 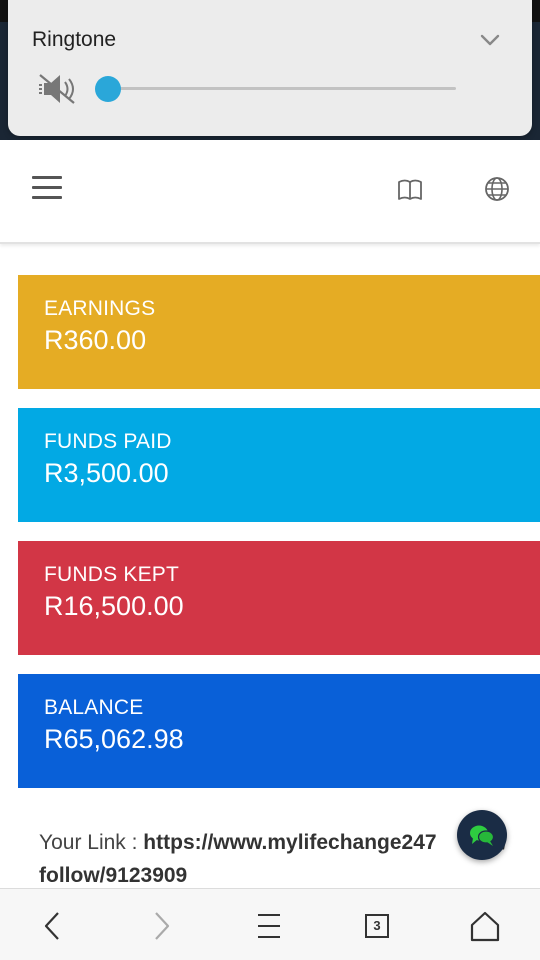 I want to click on volume-slider-thumb, so click(x=108, y=89).